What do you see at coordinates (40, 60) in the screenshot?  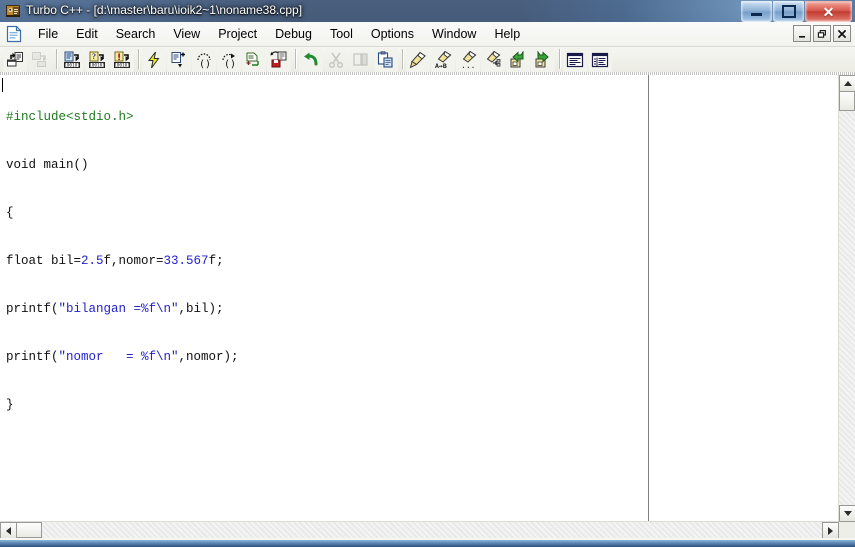 I see `close-project-icon` at bounding box center [40, 60].